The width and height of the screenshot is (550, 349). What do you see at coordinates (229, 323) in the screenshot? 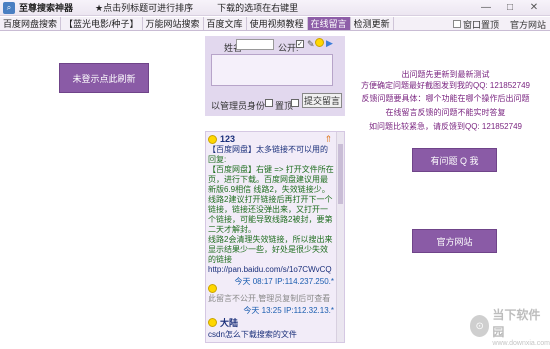
I see `message-username: 大陆` at bounding box center [229, 323].